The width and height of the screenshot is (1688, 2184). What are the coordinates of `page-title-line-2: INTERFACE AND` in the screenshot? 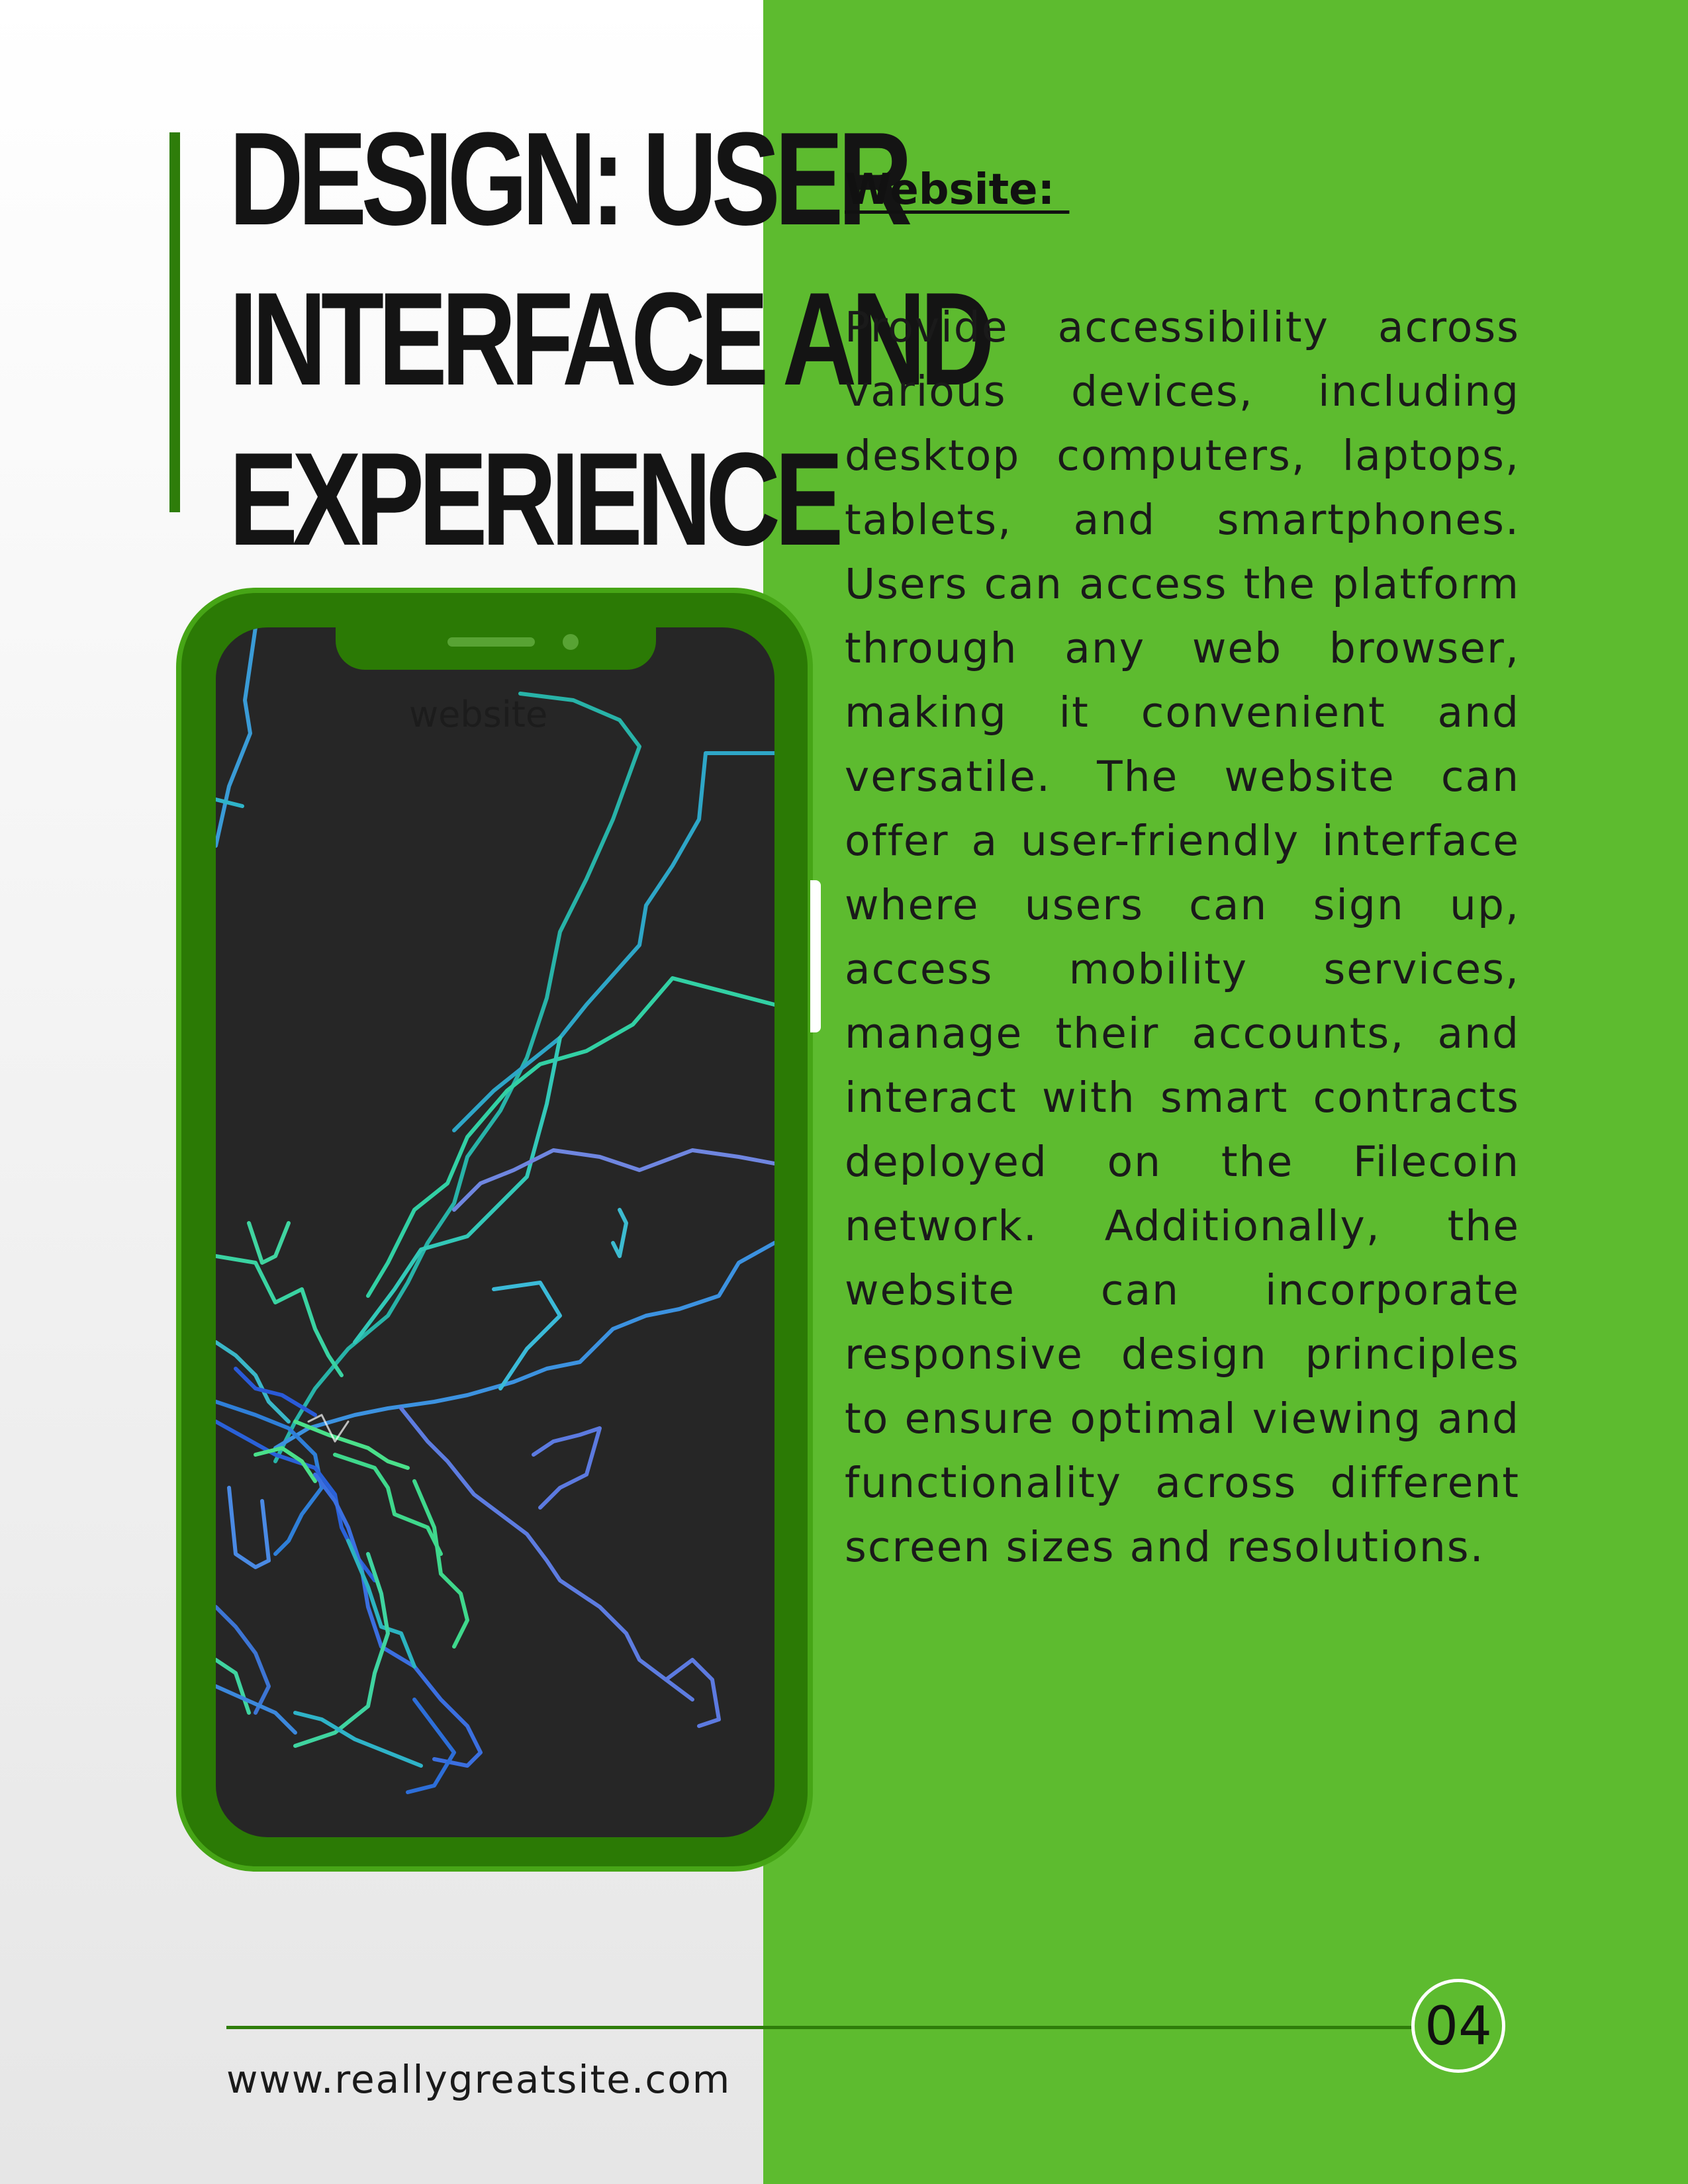 It's located at (612, 339).